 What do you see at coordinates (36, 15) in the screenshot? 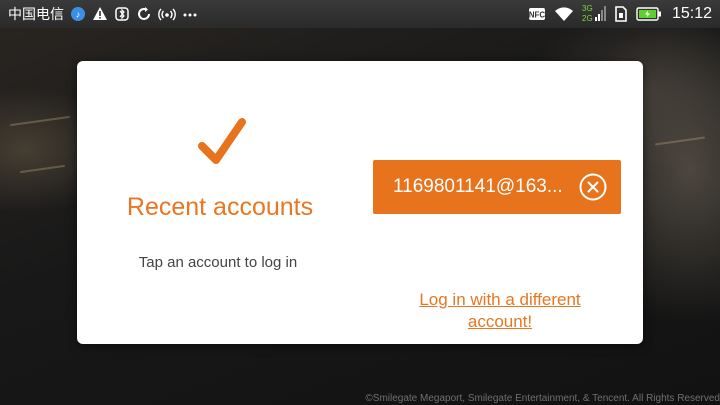
I see `carrier-label: 中国电信` at bounding box center [36, 15].